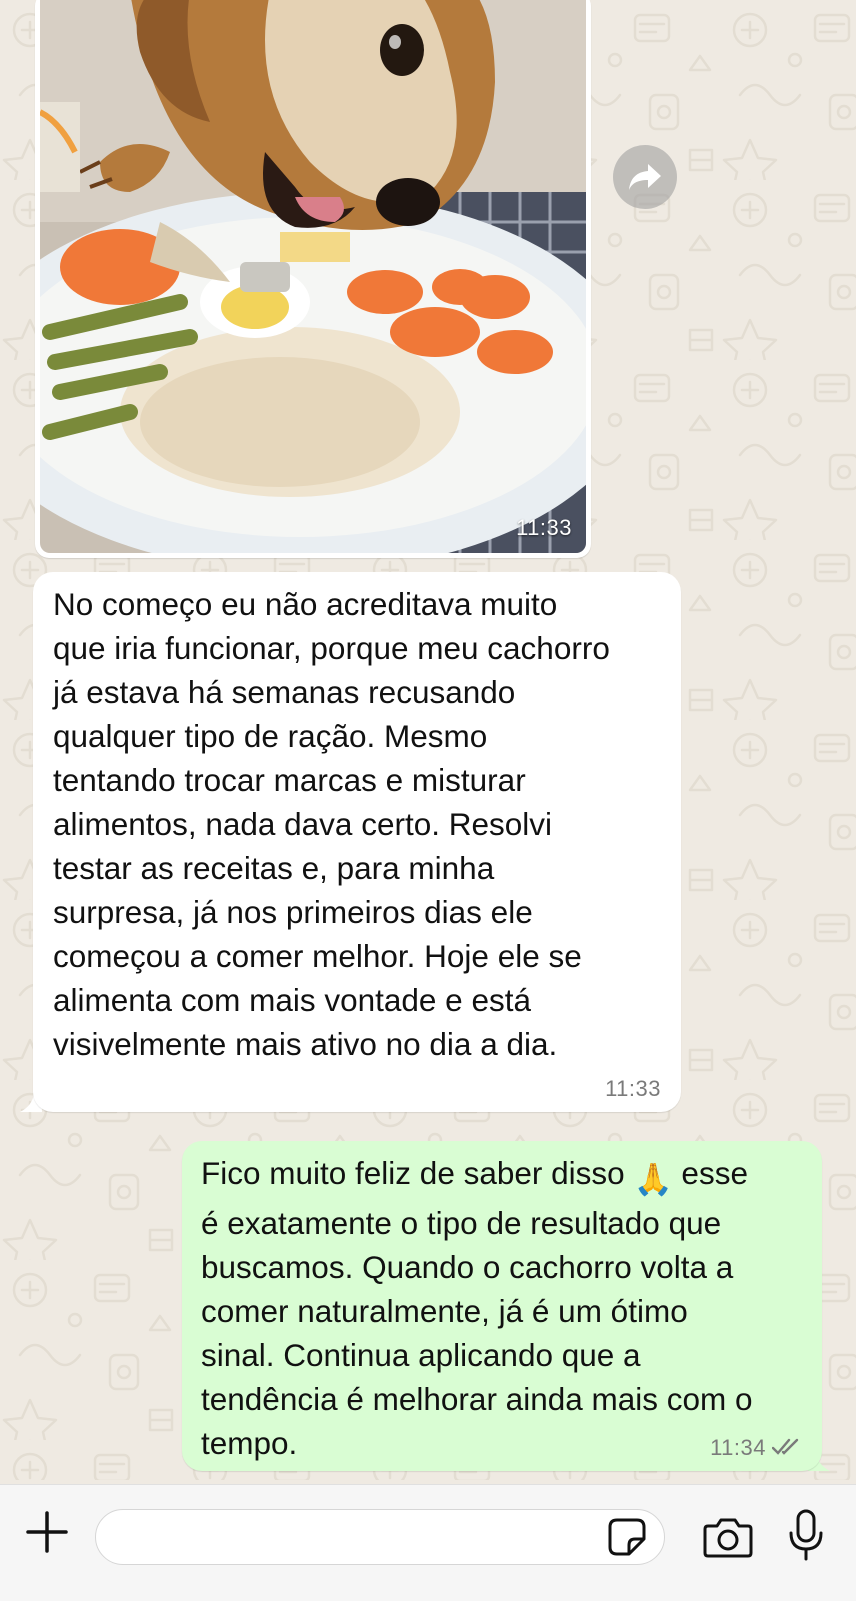  I want to click on message-text-start: Fico muito feliz de saber disso, so click(417, 1173).